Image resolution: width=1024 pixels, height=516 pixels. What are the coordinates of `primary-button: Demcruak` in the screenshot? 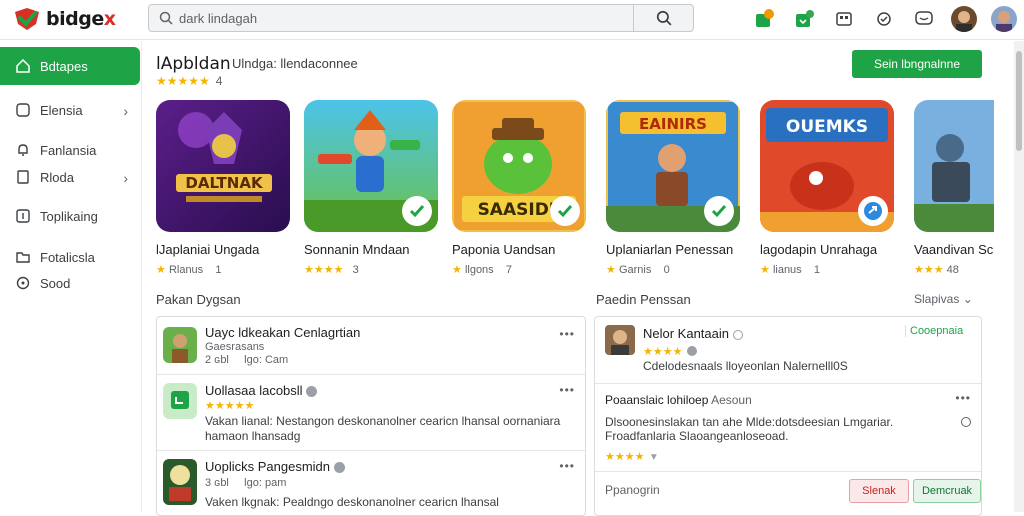 It's located at (947, 491).